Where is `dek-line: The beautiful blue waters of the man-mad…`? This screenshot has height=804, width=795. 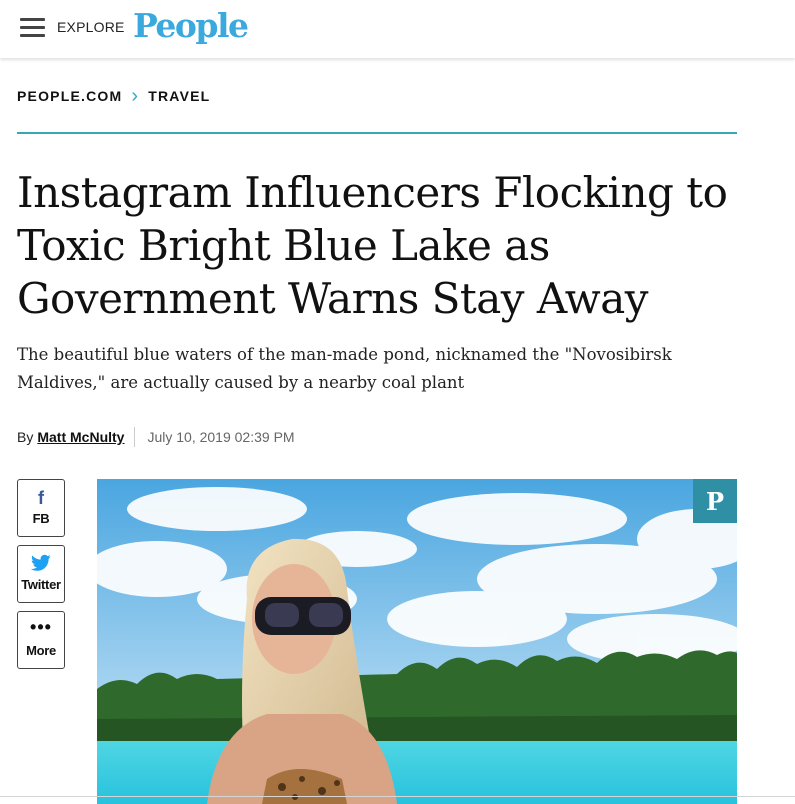
dek-line: The beautiful blue waters of the man-mad… is located at coordinates (344, 354).